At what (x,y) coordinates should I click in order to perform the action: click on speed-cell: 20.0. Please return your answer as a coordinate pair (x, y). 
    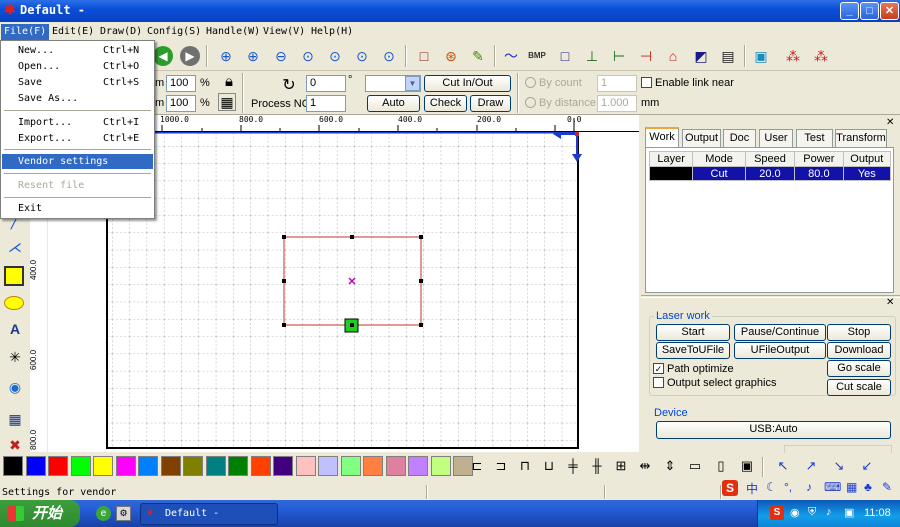
    Looking at the image, I should click on (770, 173).